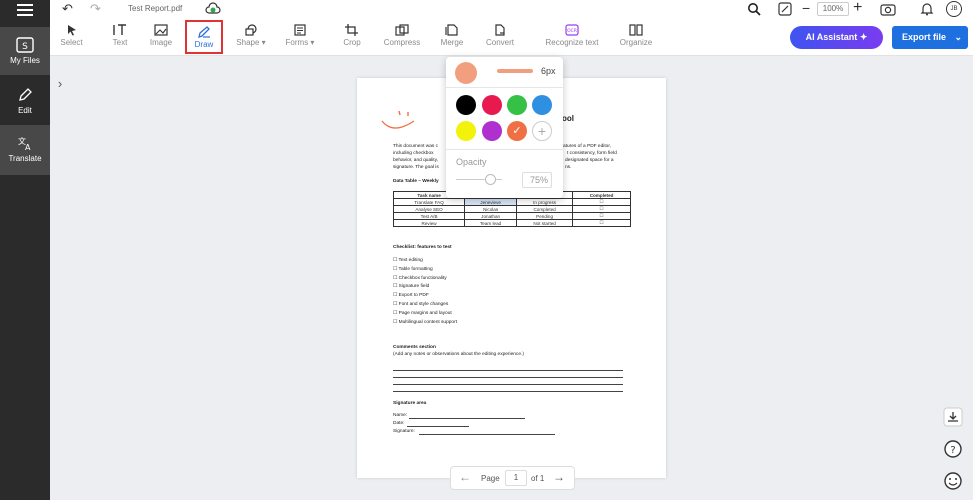 This screenshot has width=973, height=500. I want to click on tool-select: Select, so click(71, 37).